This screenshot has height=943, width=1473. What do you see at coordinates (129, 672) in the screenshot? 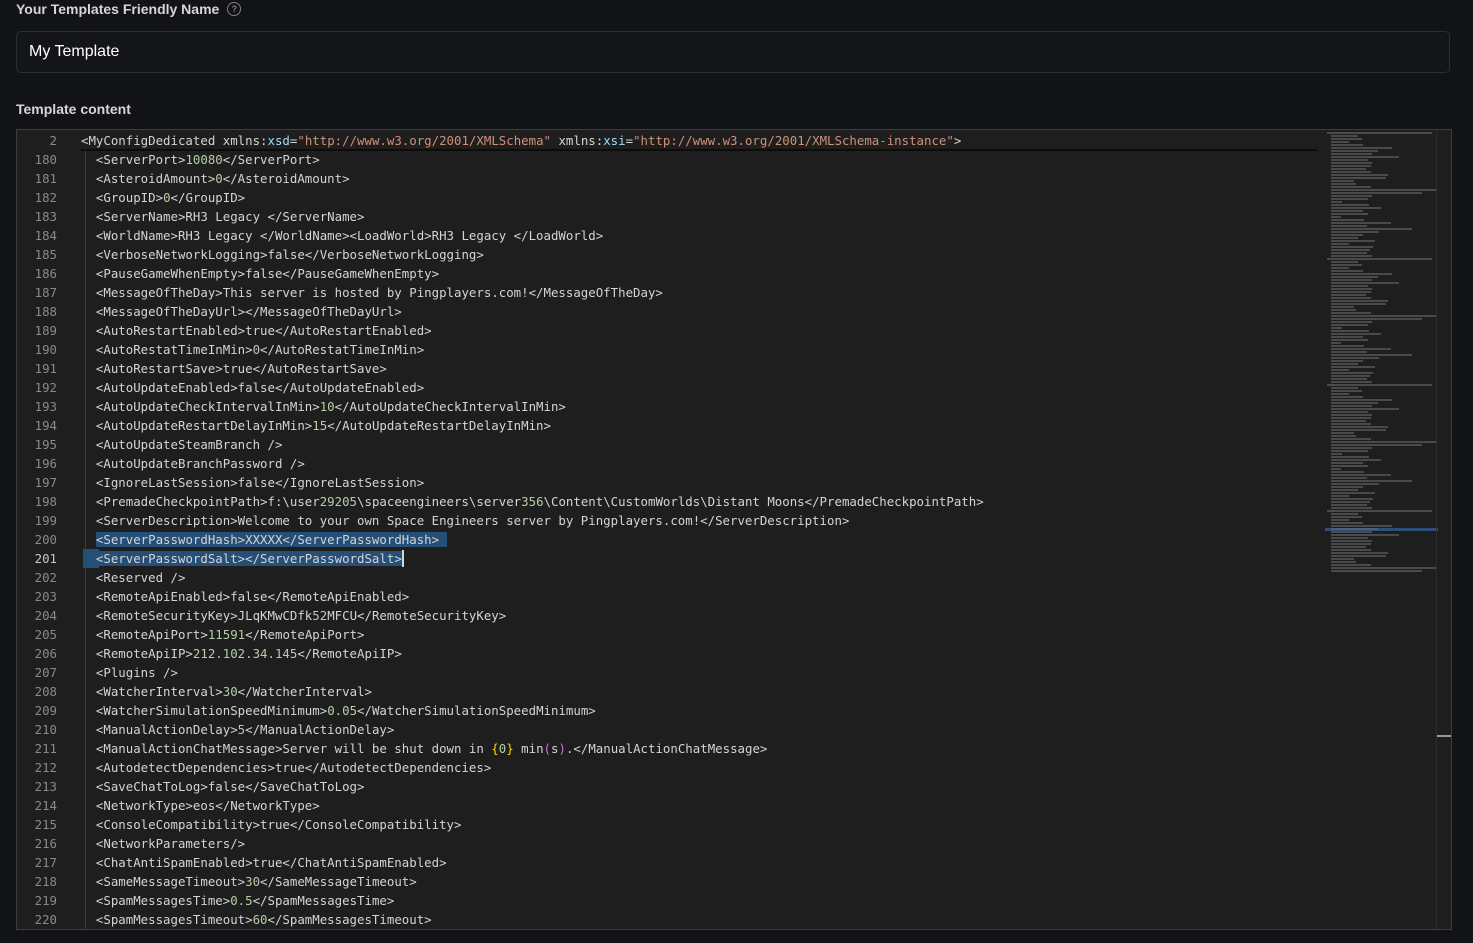
I see `line-code: <Plugins />` at bounding box center [129, 672].